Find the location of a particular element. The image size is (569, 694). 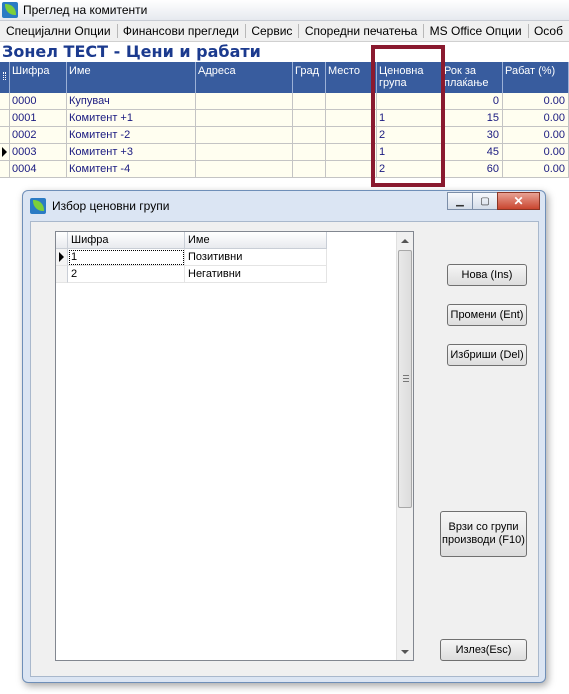

cell-rok: 0 is located at coordinates (472, 101).